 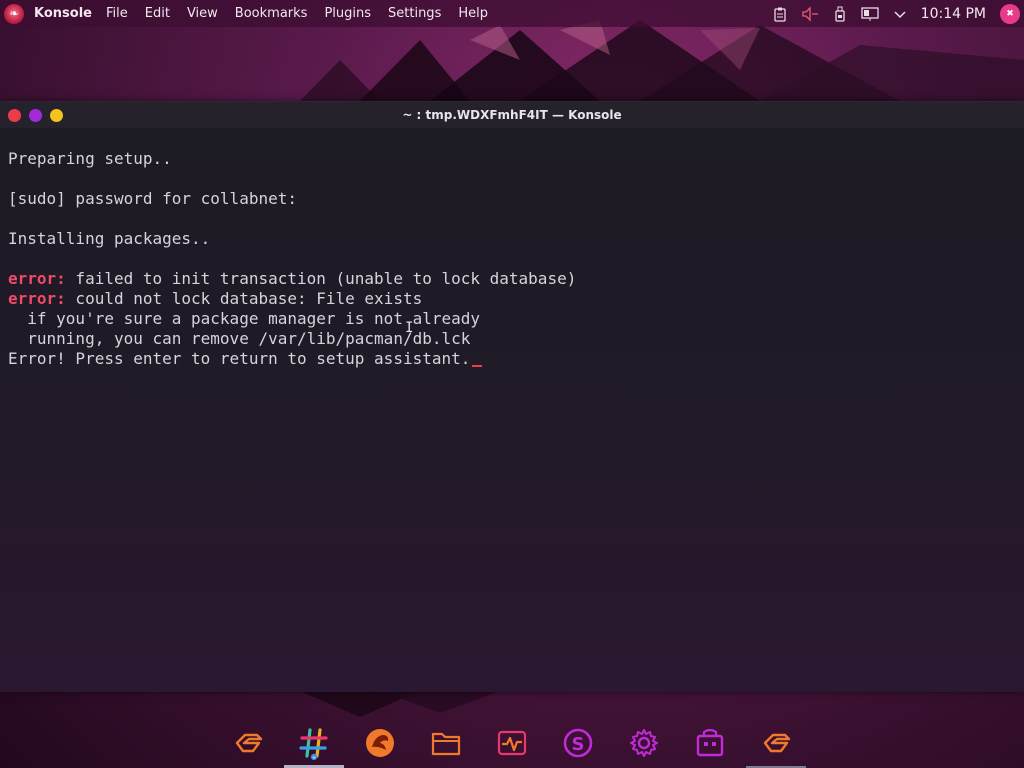 I want to click on system-monitor-icon, so click(x=512, y=742).